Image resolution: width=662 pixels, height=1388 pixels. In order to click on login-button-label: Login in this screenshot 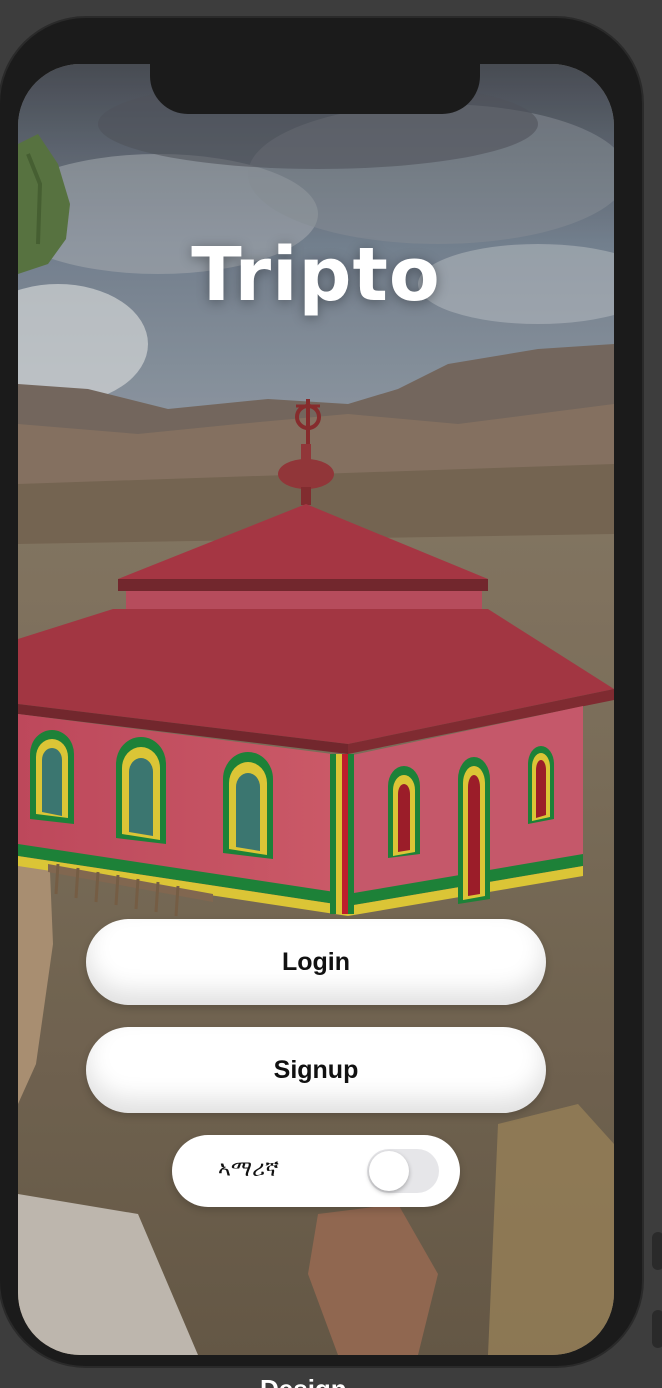, I will do `click(316, 961)`.